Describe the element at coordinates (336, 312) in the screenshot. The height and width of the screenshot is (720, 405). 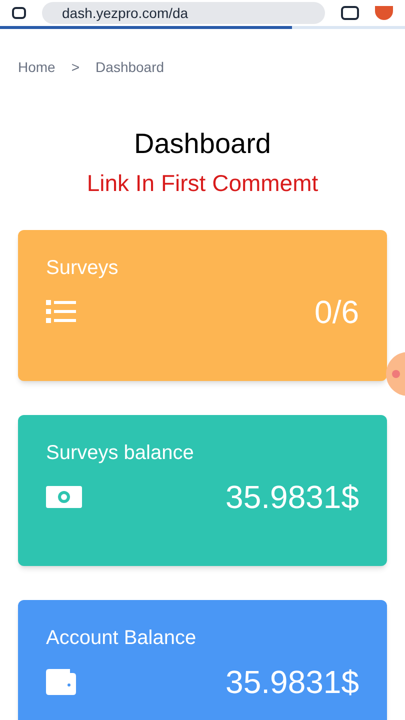
I see `card-value: 0/6` at that location.